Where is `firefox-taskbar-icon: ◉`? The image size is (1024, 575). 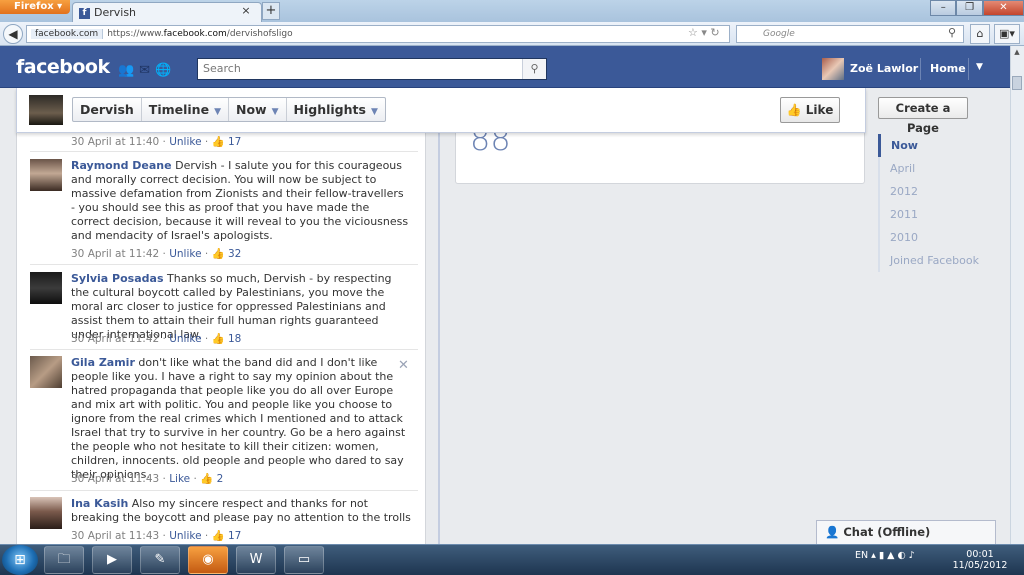 firefox-taskbar-icon: ◉ is located at coordinates (208, 560).